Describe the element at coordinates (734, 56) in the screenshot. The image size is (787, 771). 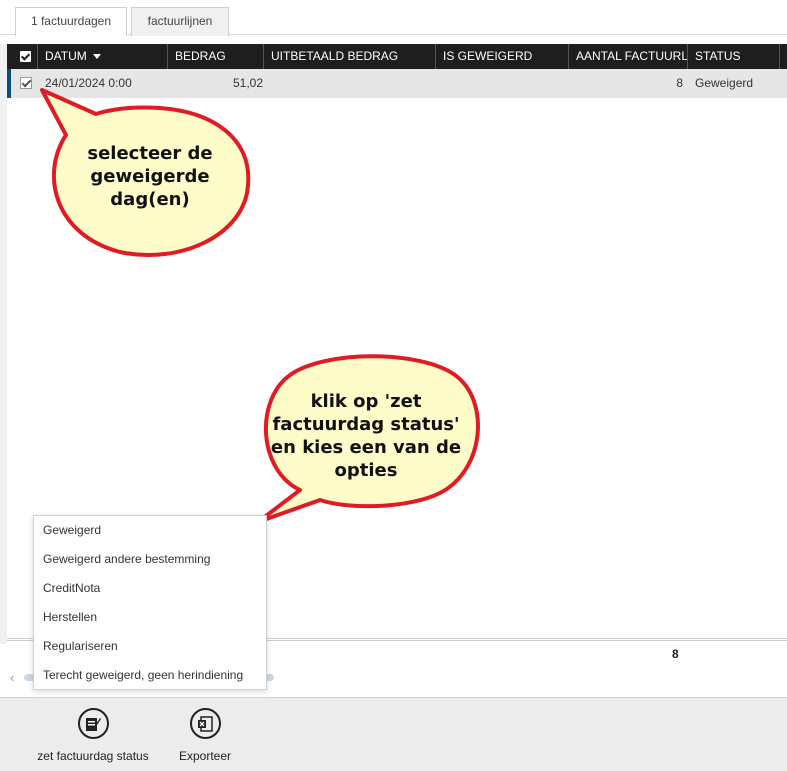
I see `column-header-status: STATUS` at that location.